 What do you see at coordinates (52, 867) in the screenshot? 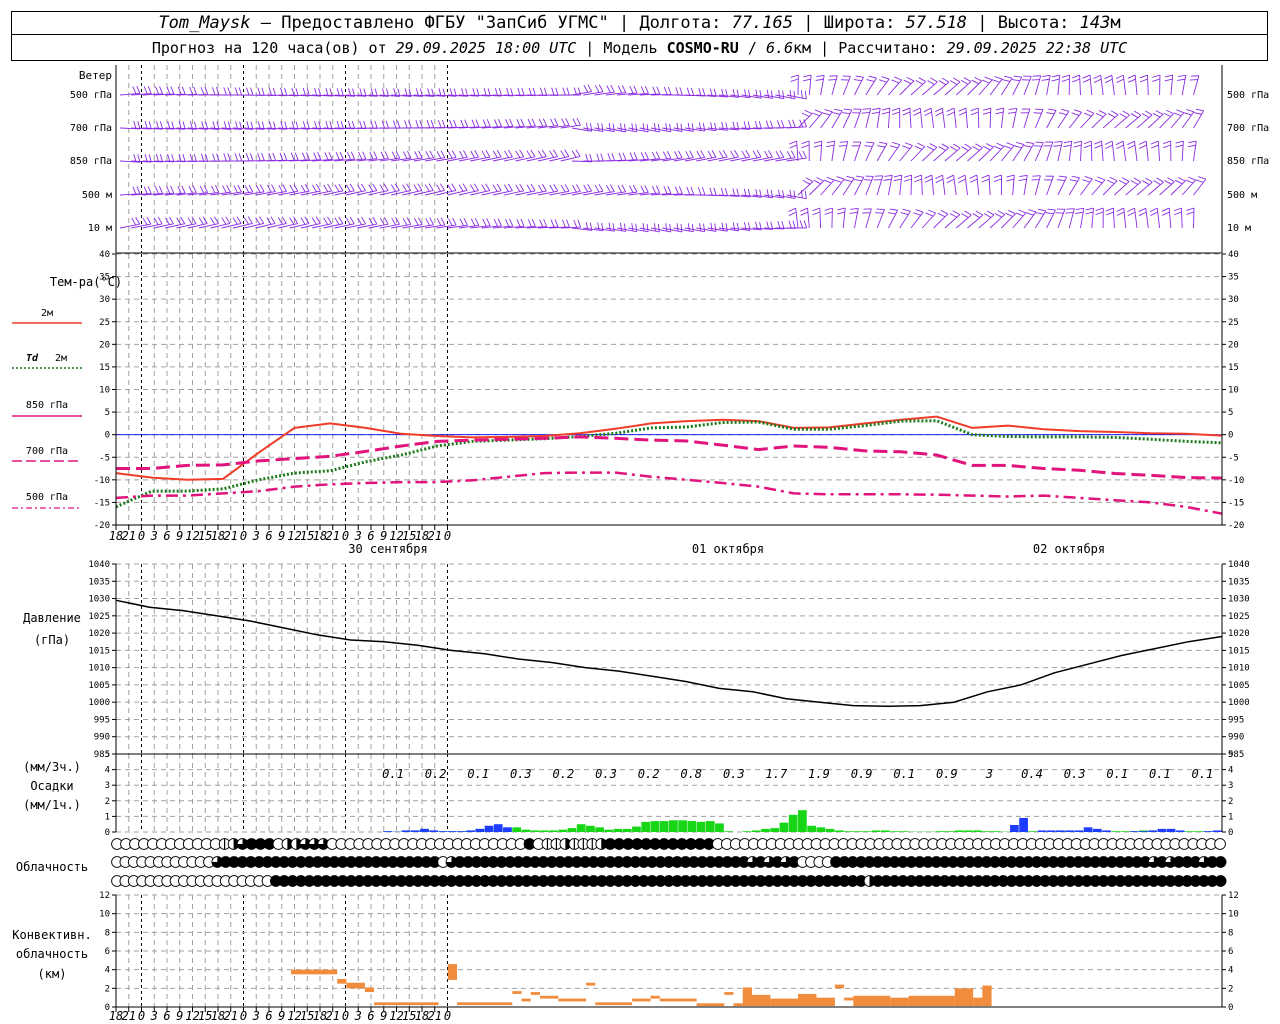
I see `cloud-title: Облачность` at bounding box center [52, 867].